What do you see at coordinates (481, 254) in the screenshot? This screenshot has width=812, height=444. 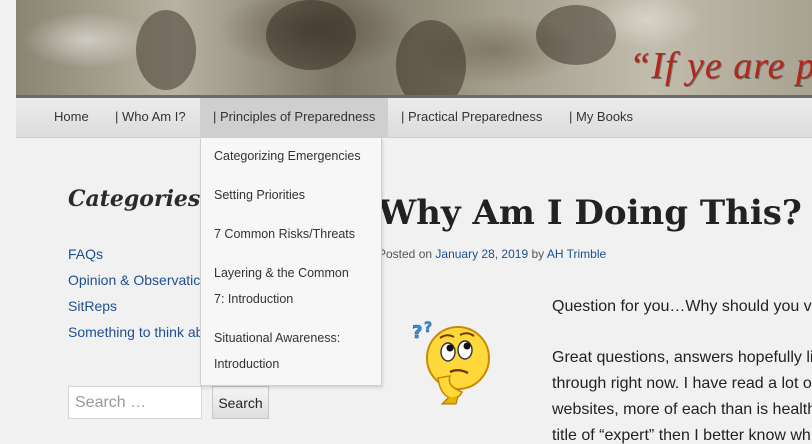 I see `post-date-link: January 28, 2019` at bounding box center [481, 254].